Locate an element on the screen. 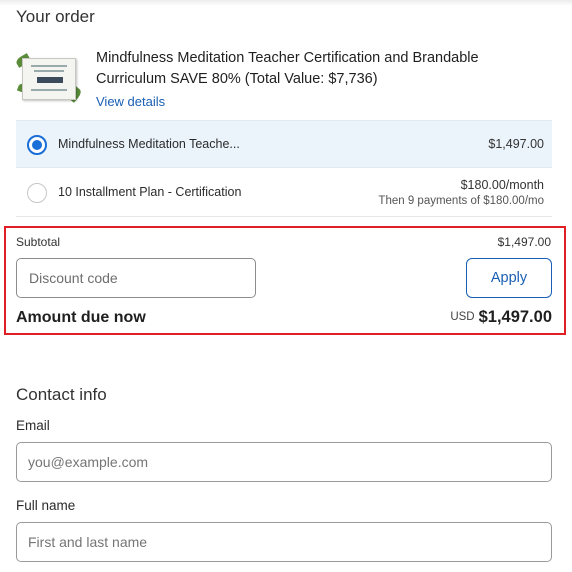 This screenshot has width=572, height=572. plan-price: $1,497.00 is located at coordinates (516, 144).